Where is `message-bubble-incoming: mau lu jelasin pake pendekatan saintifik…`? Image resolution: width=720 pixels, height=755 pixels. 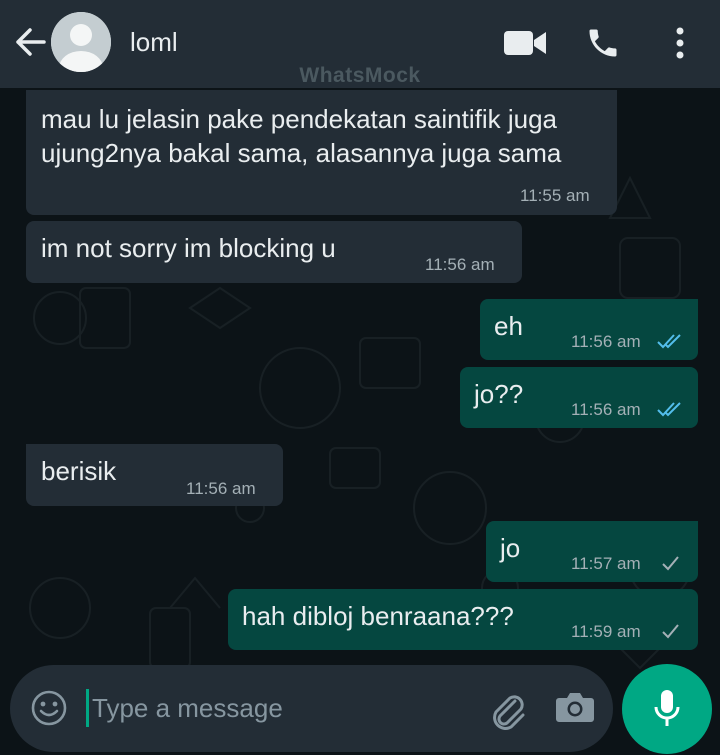
message-bubble-incoming: mau lu jelasin pake pendekatan saintifik… is located at coordinates (321, 152).